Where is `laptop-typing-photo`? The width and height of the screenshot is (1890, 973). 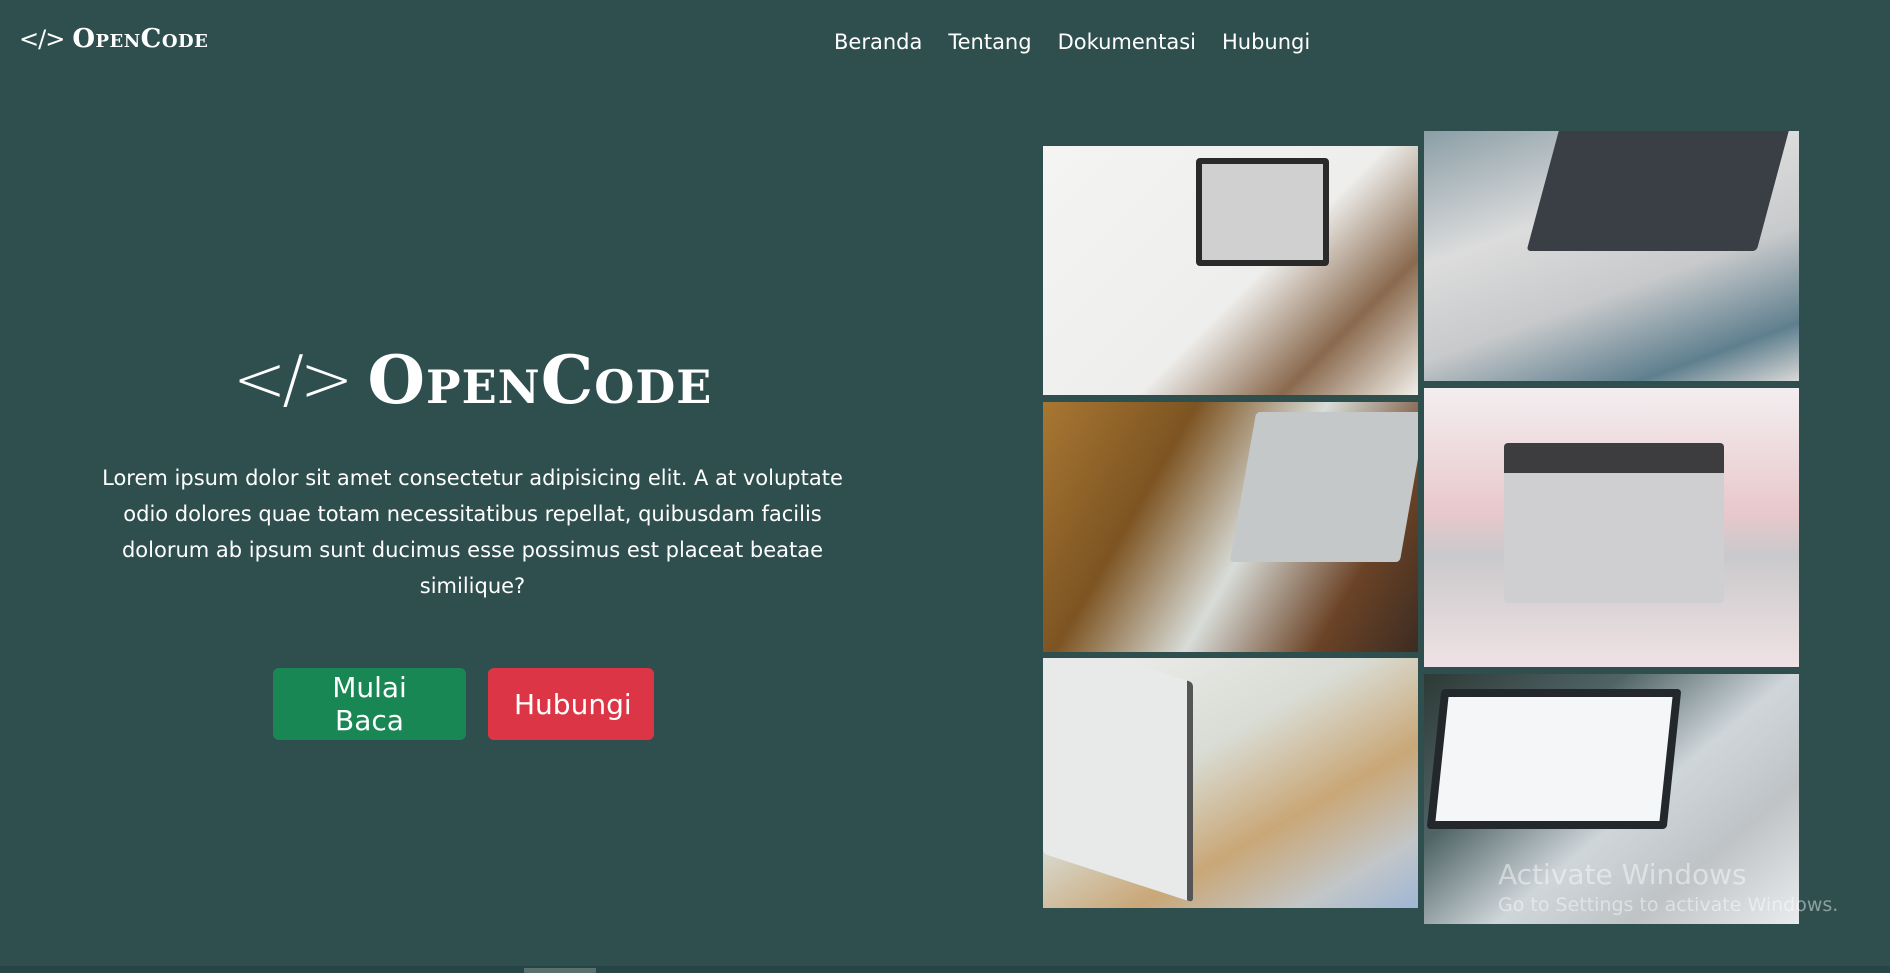 laptop-typing-photo is located at coordinates (1611, 256).